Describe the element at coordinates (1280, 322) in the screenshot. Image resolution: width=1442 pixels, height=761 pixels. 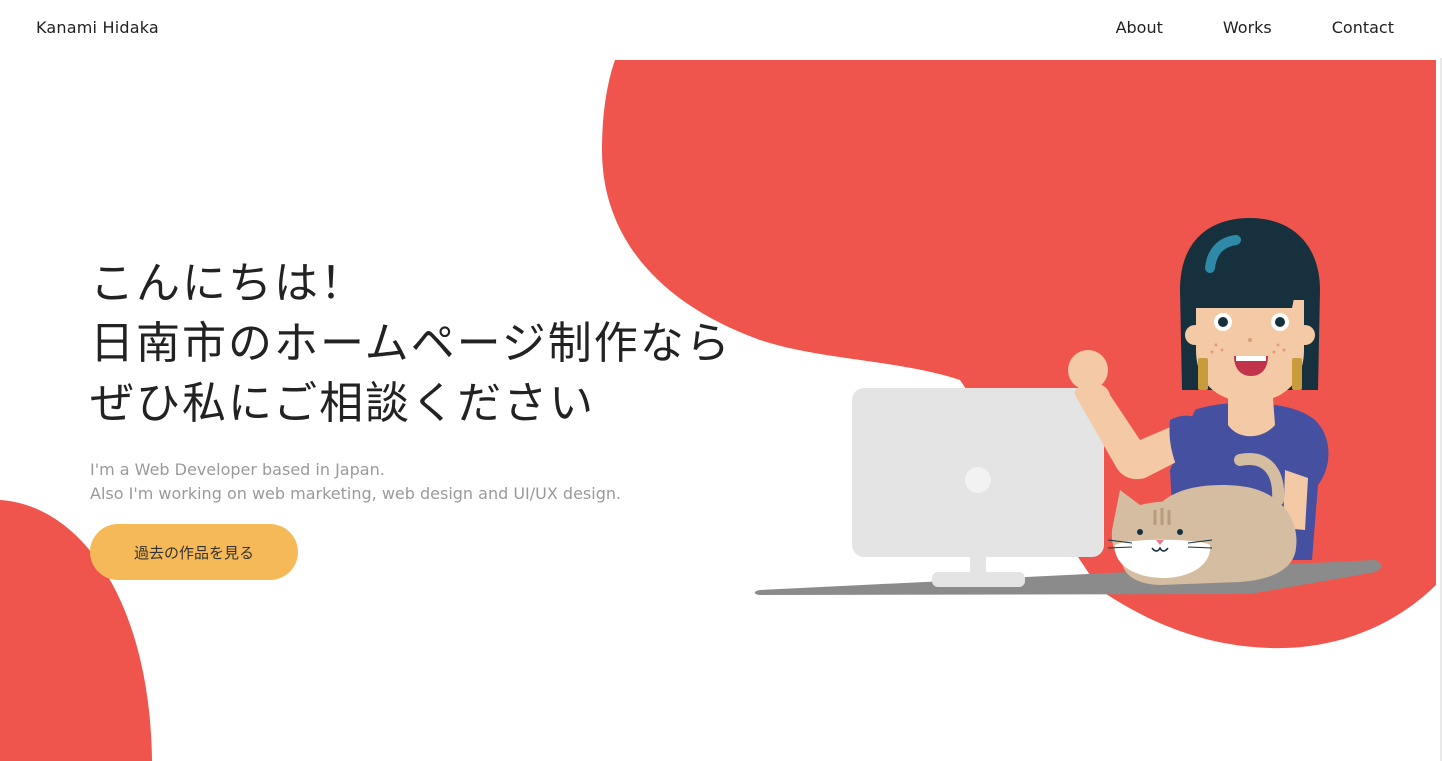
I see `person-eye-right-pupil` at that location.